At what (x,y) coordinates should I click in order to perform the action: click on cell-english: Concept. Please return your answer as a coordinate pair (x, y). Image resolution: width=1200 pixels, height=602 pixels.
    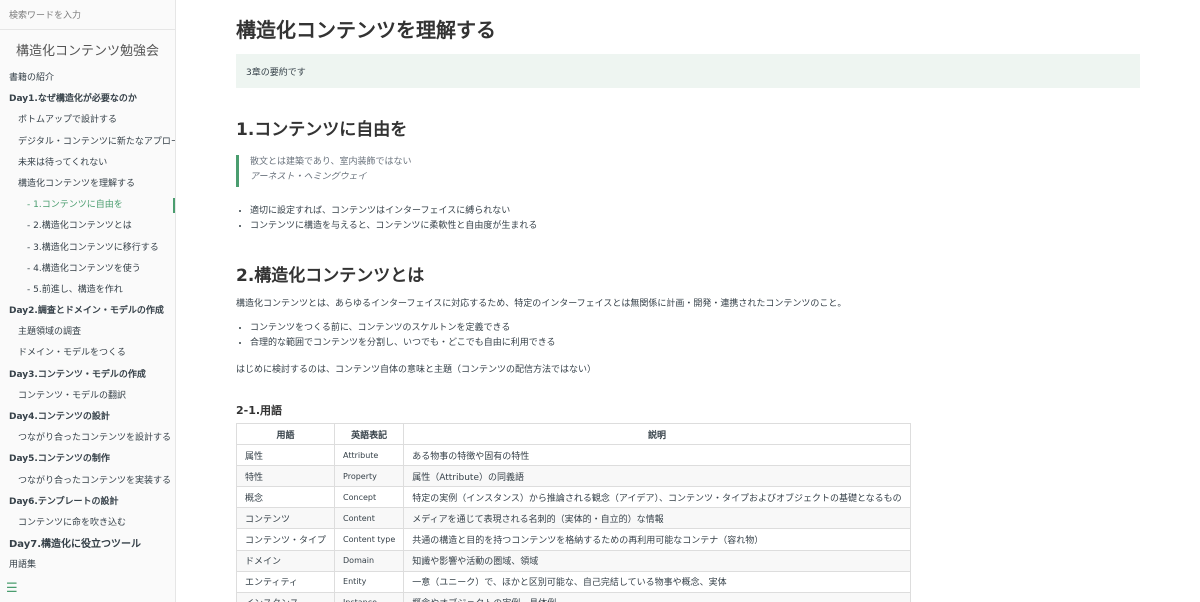
    Looking at the image, I should click on (369, 497).